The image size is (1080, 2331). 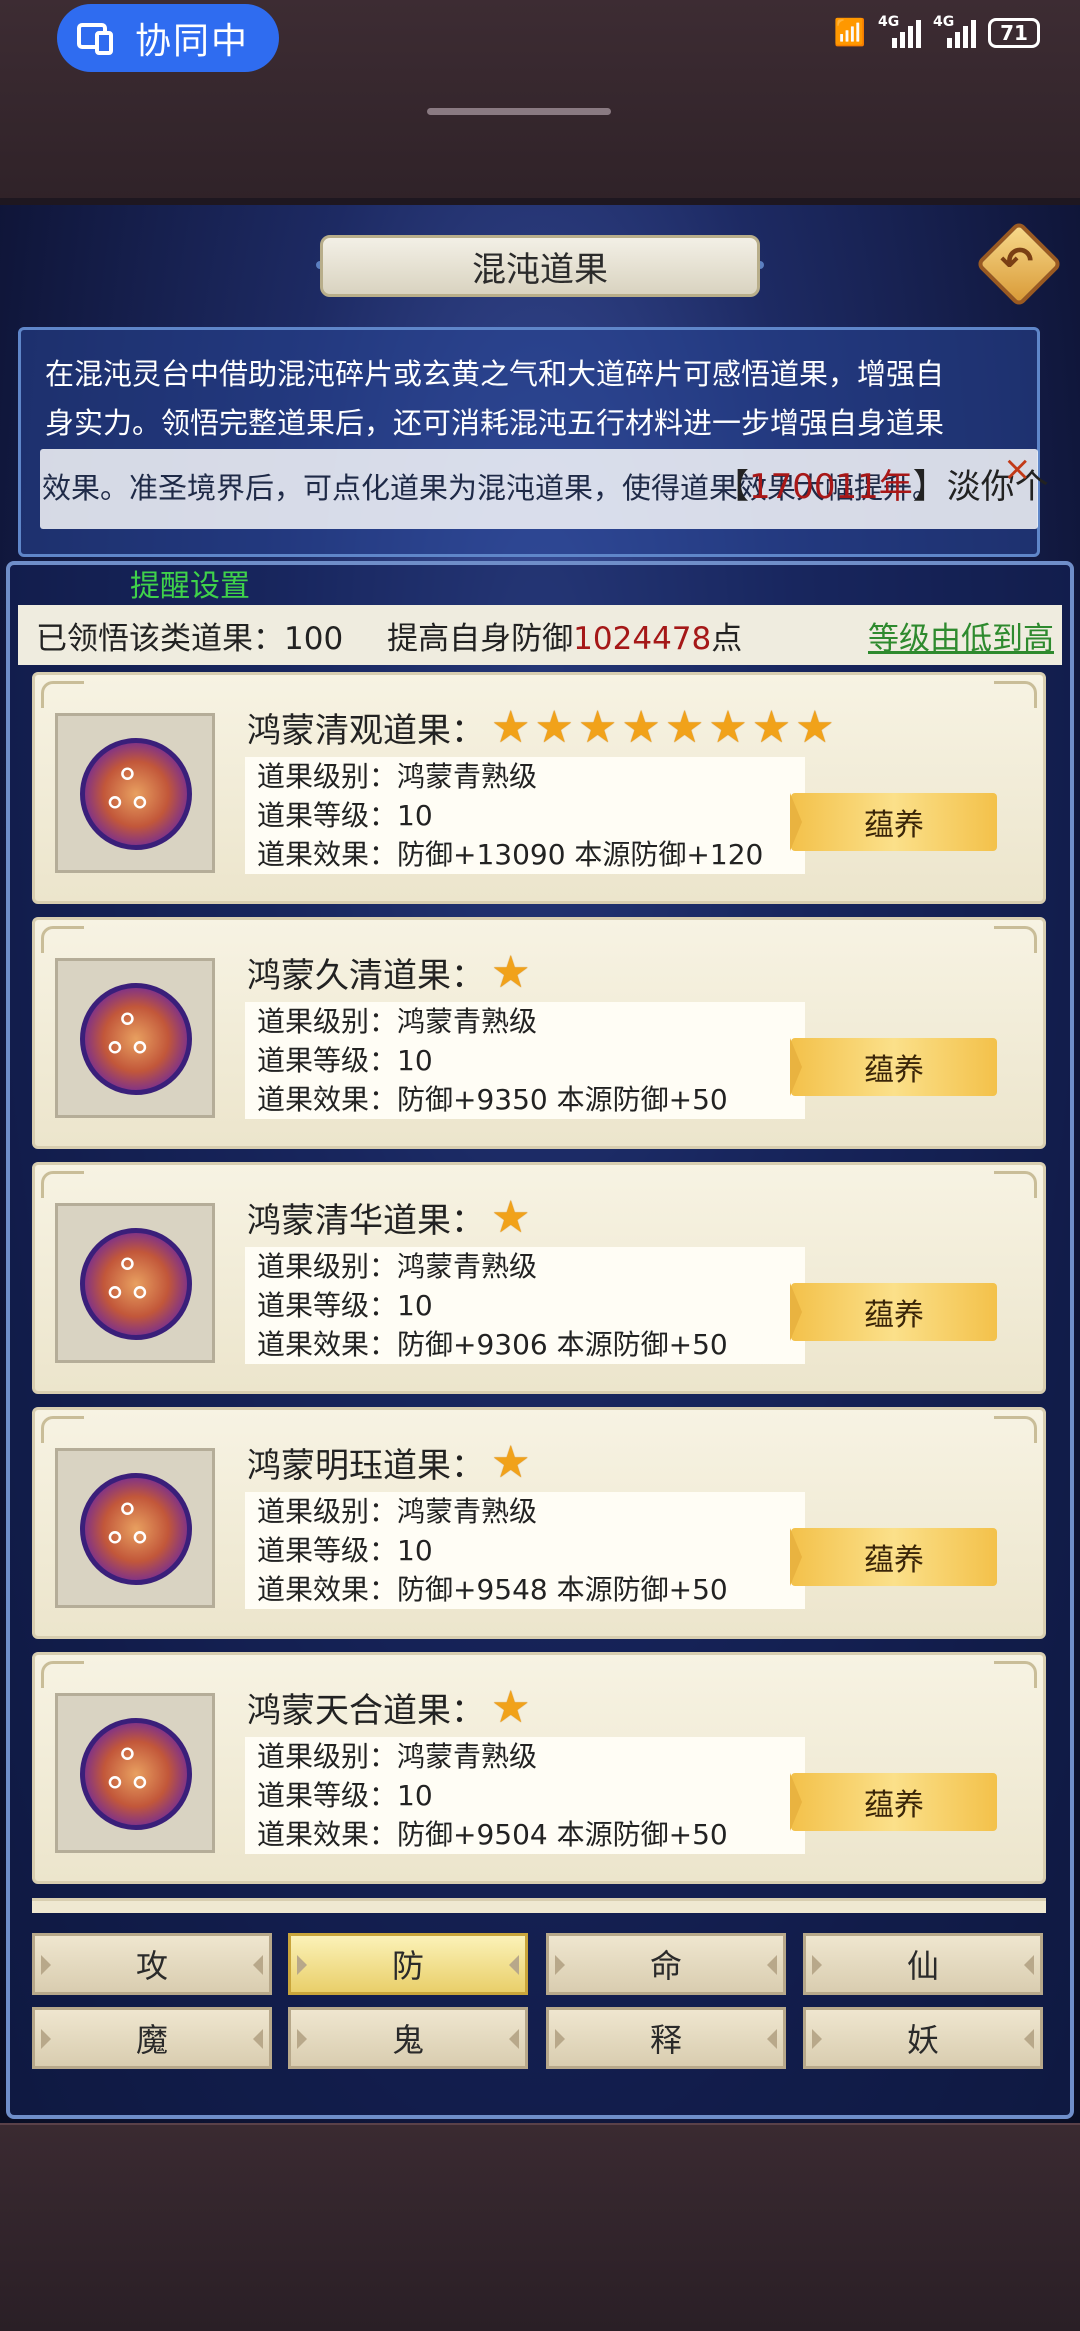 I want to click on fruit-title: 鸿蒙明珏道果： ★, so click(x=388, y=1462).